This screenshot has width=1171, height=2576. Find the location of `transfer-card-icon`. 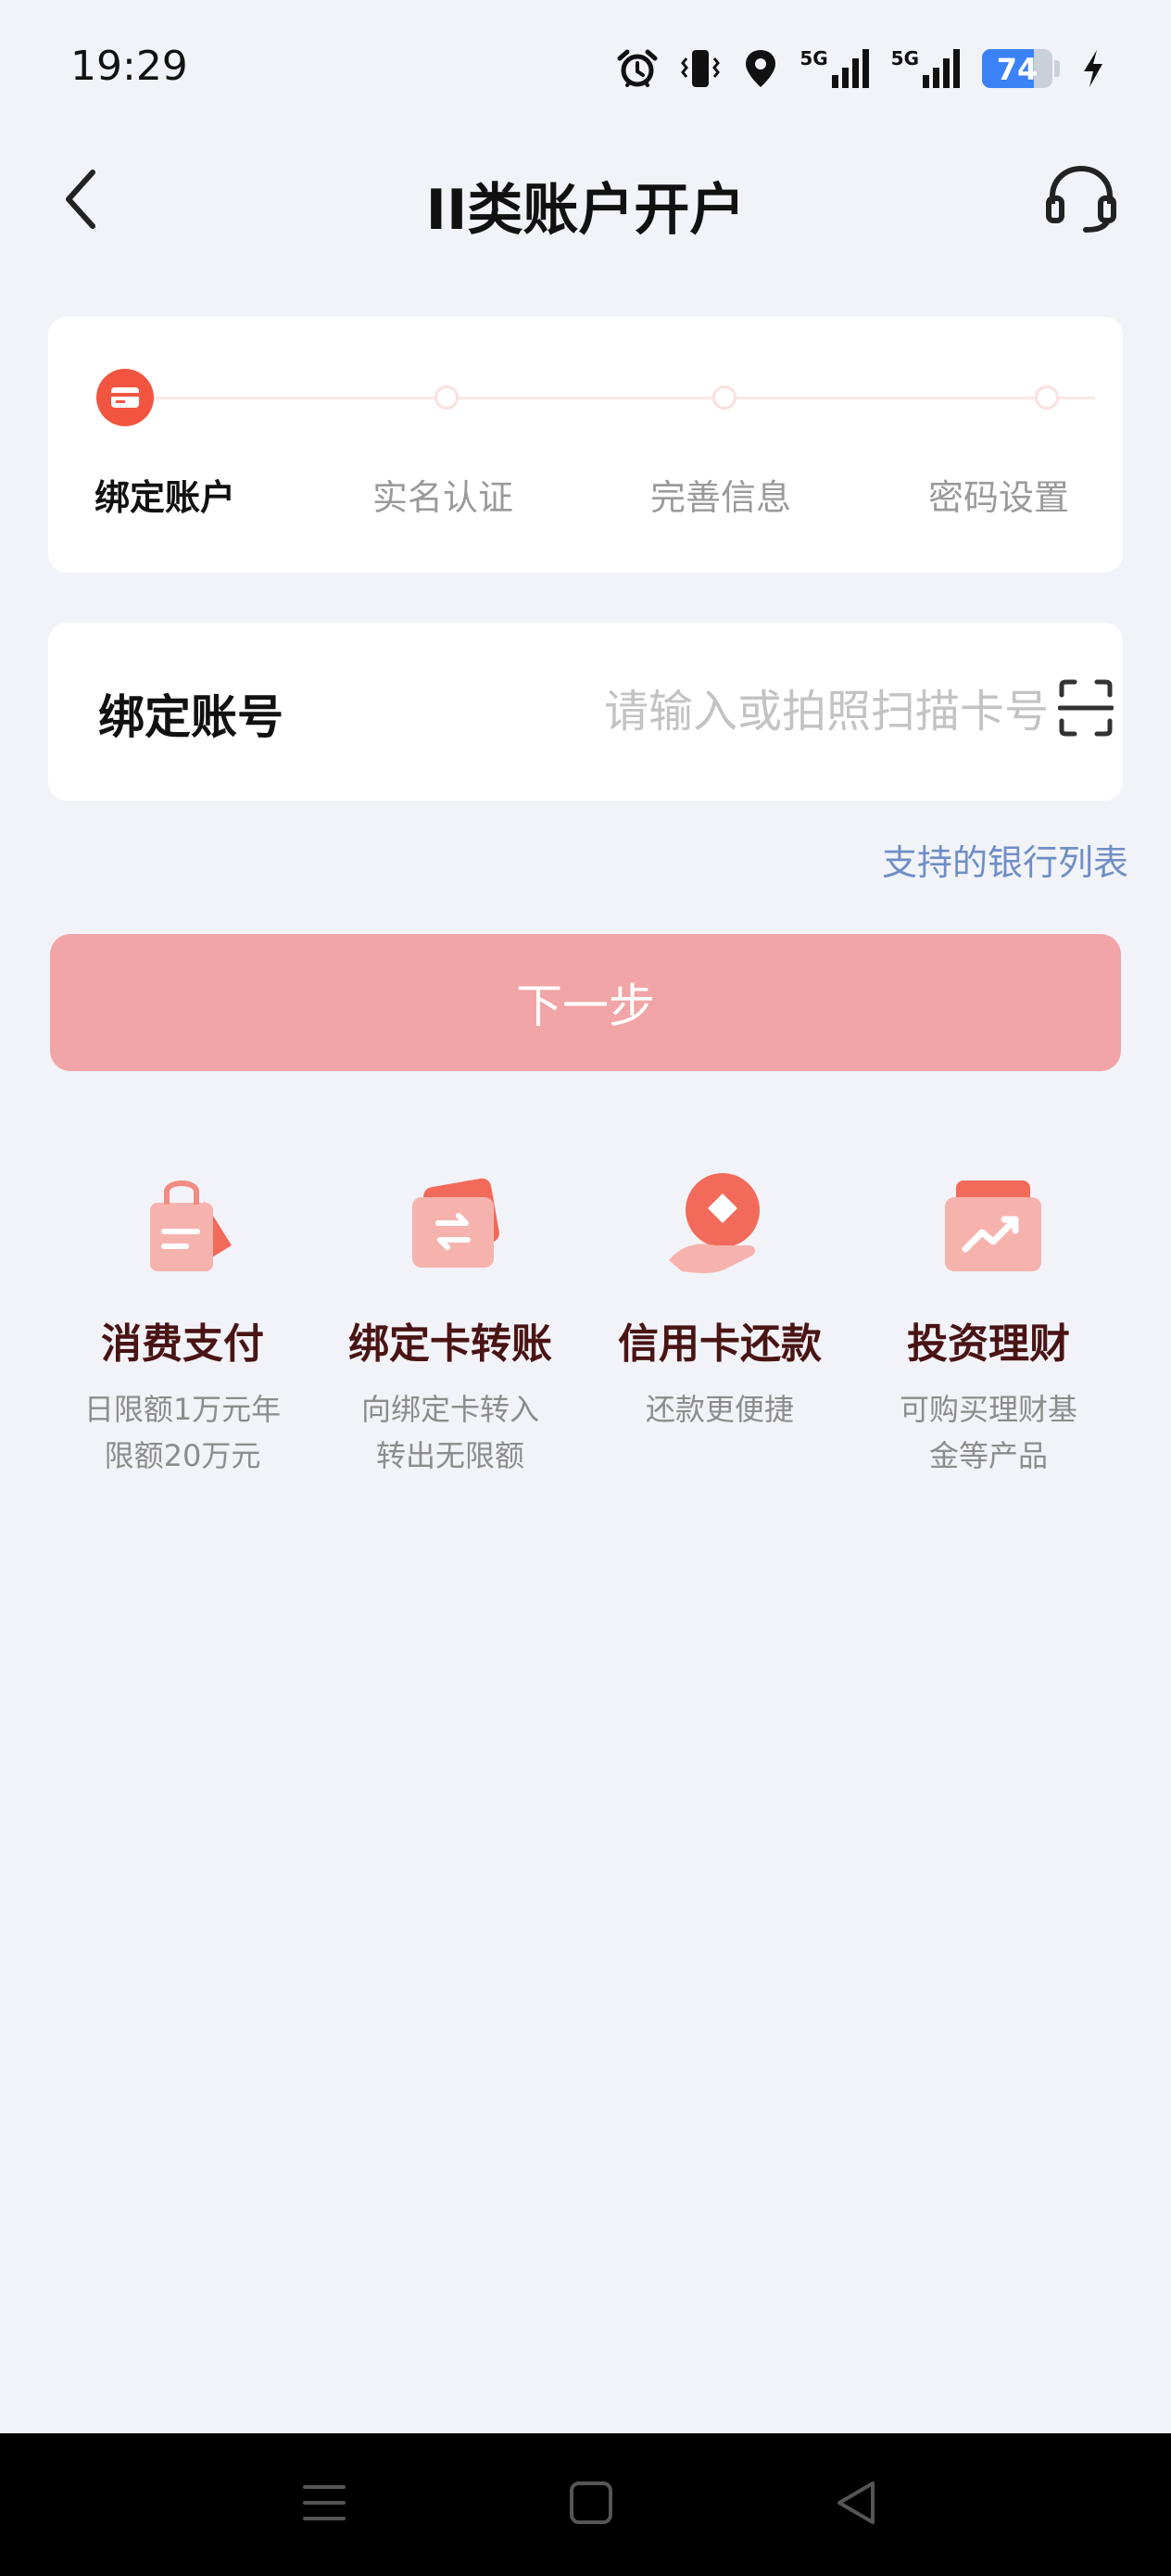

transfer-card-icon is located at coordinates (456, 1223).